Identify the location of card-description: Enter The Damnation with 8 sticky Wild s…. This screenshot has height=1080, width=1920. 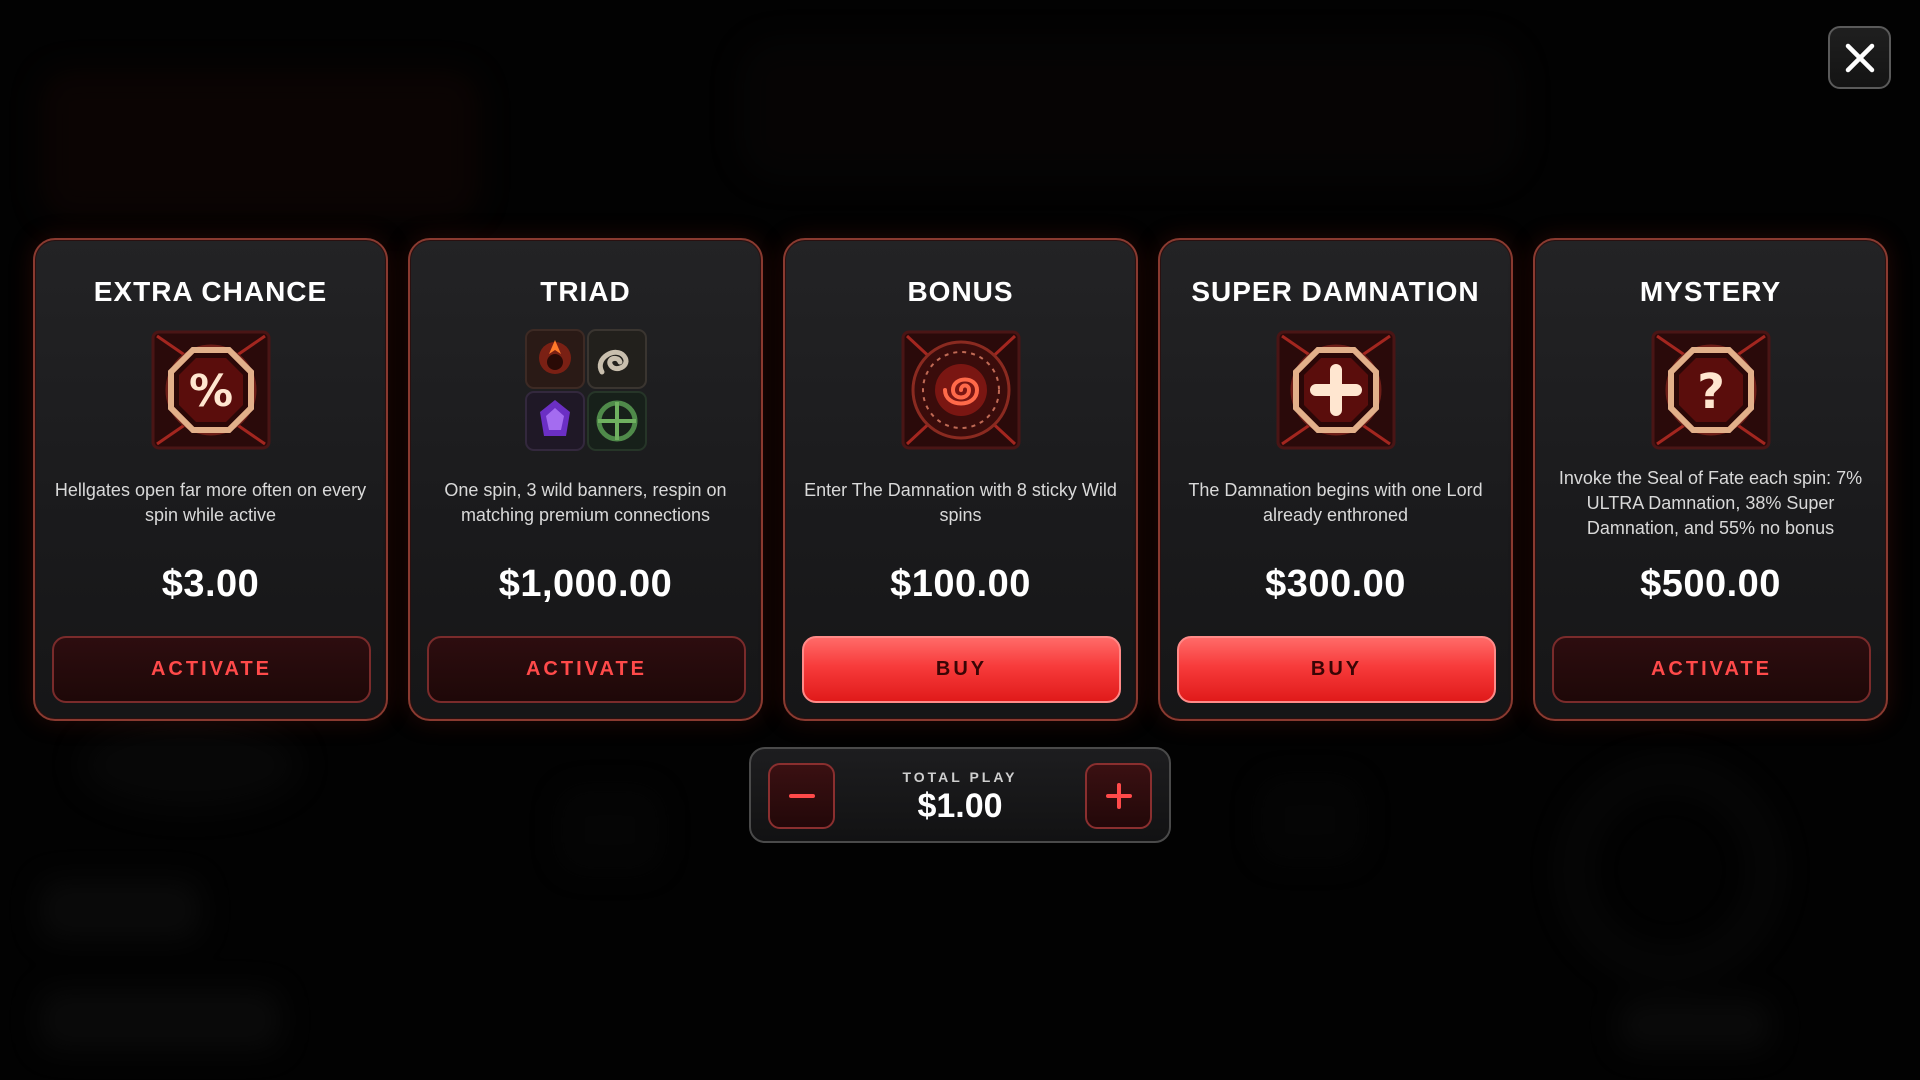
(960, 502).